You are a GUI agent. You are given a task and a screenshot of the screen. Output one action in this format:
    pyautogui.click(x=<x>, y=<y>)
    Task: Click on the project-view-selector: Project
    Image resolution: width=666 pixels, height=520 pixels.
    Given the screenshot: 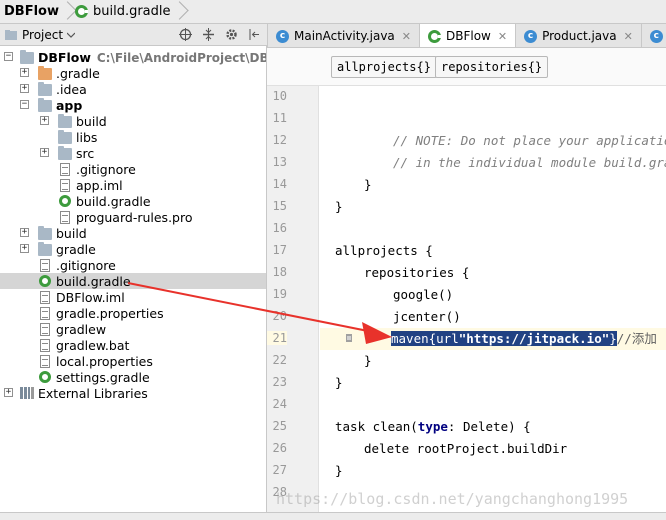 What is the action you would take?
    pyautogui.click(x=60, y=35)
    